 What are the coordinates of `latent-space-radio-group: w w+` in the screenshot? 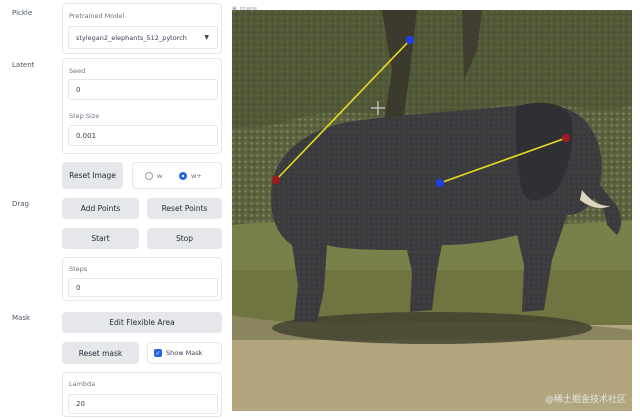 It's located at (177, 175).